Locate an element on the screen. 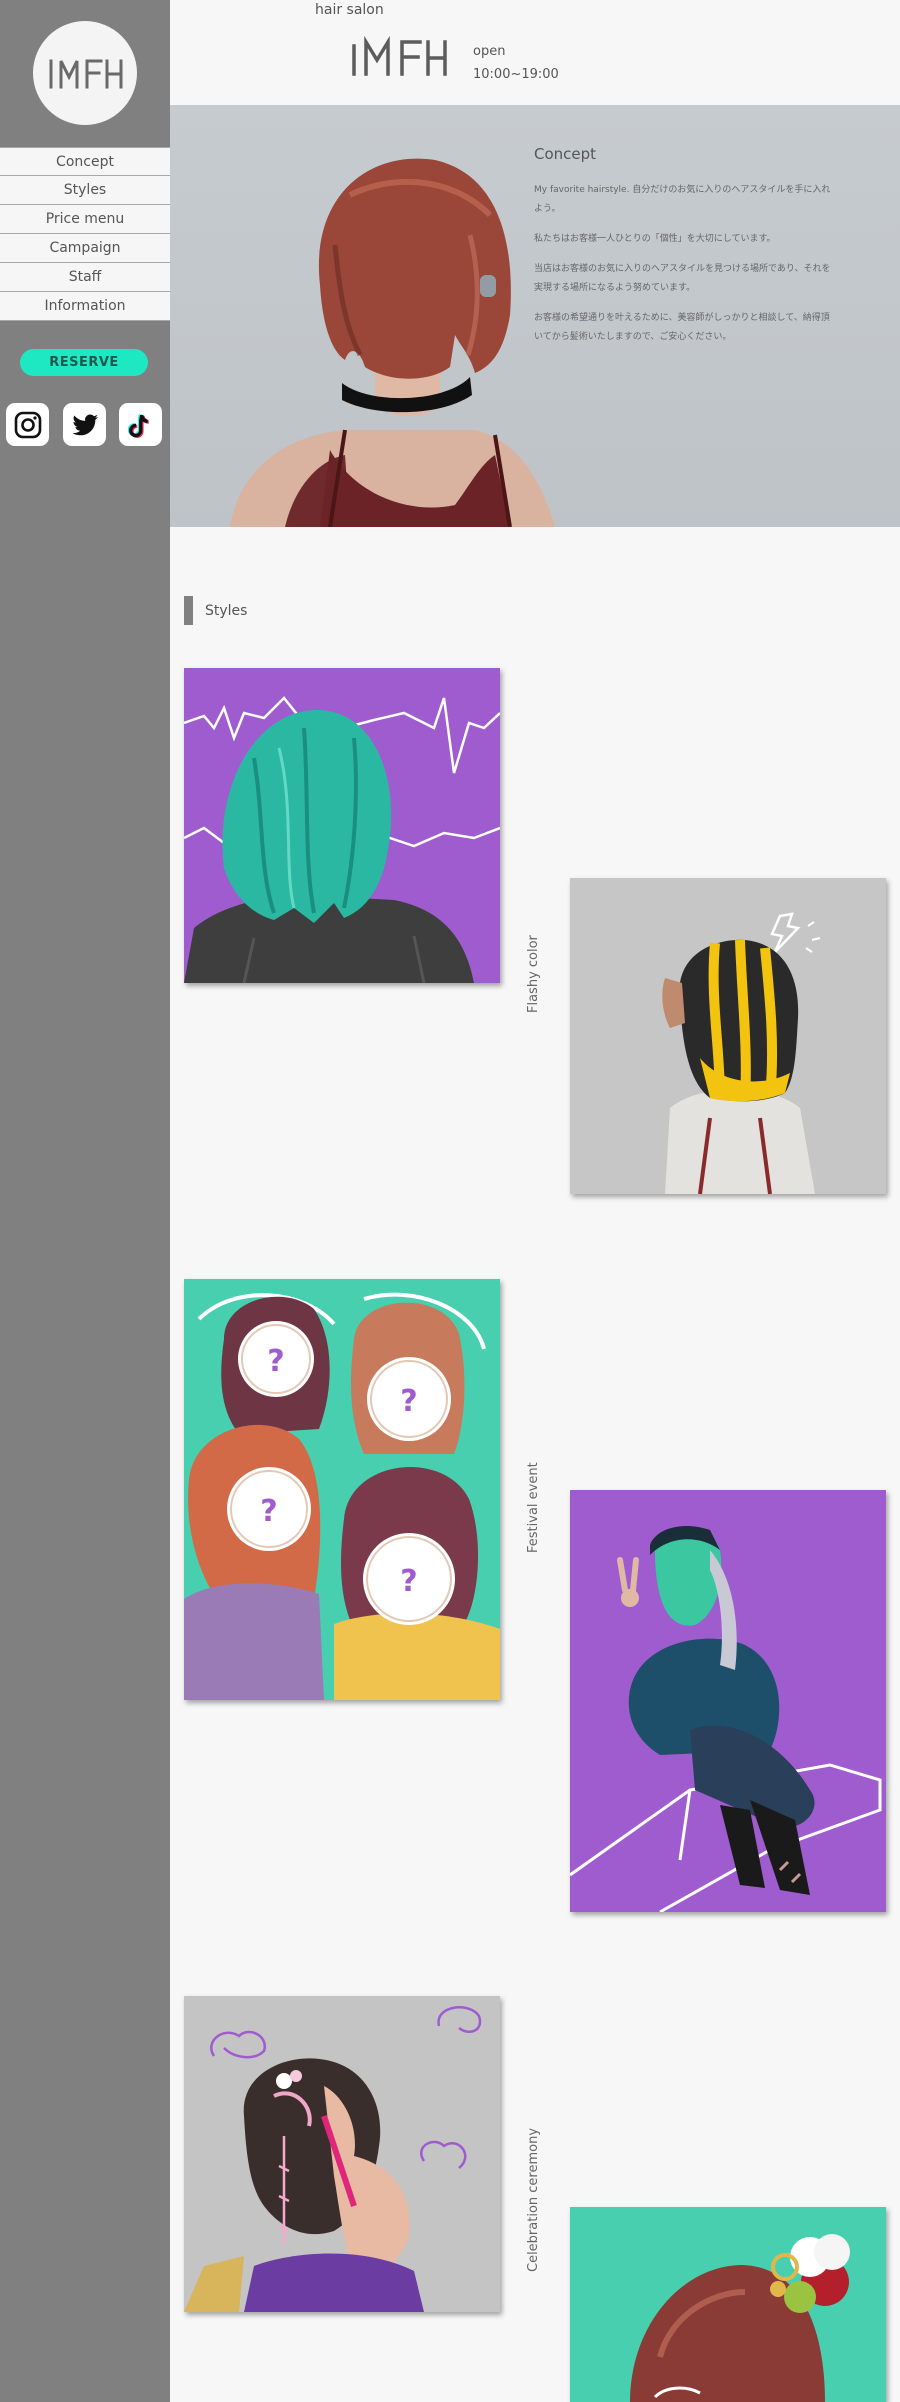  opening-hours: open 10:00~19:00 is located at coordinates (516, 63).